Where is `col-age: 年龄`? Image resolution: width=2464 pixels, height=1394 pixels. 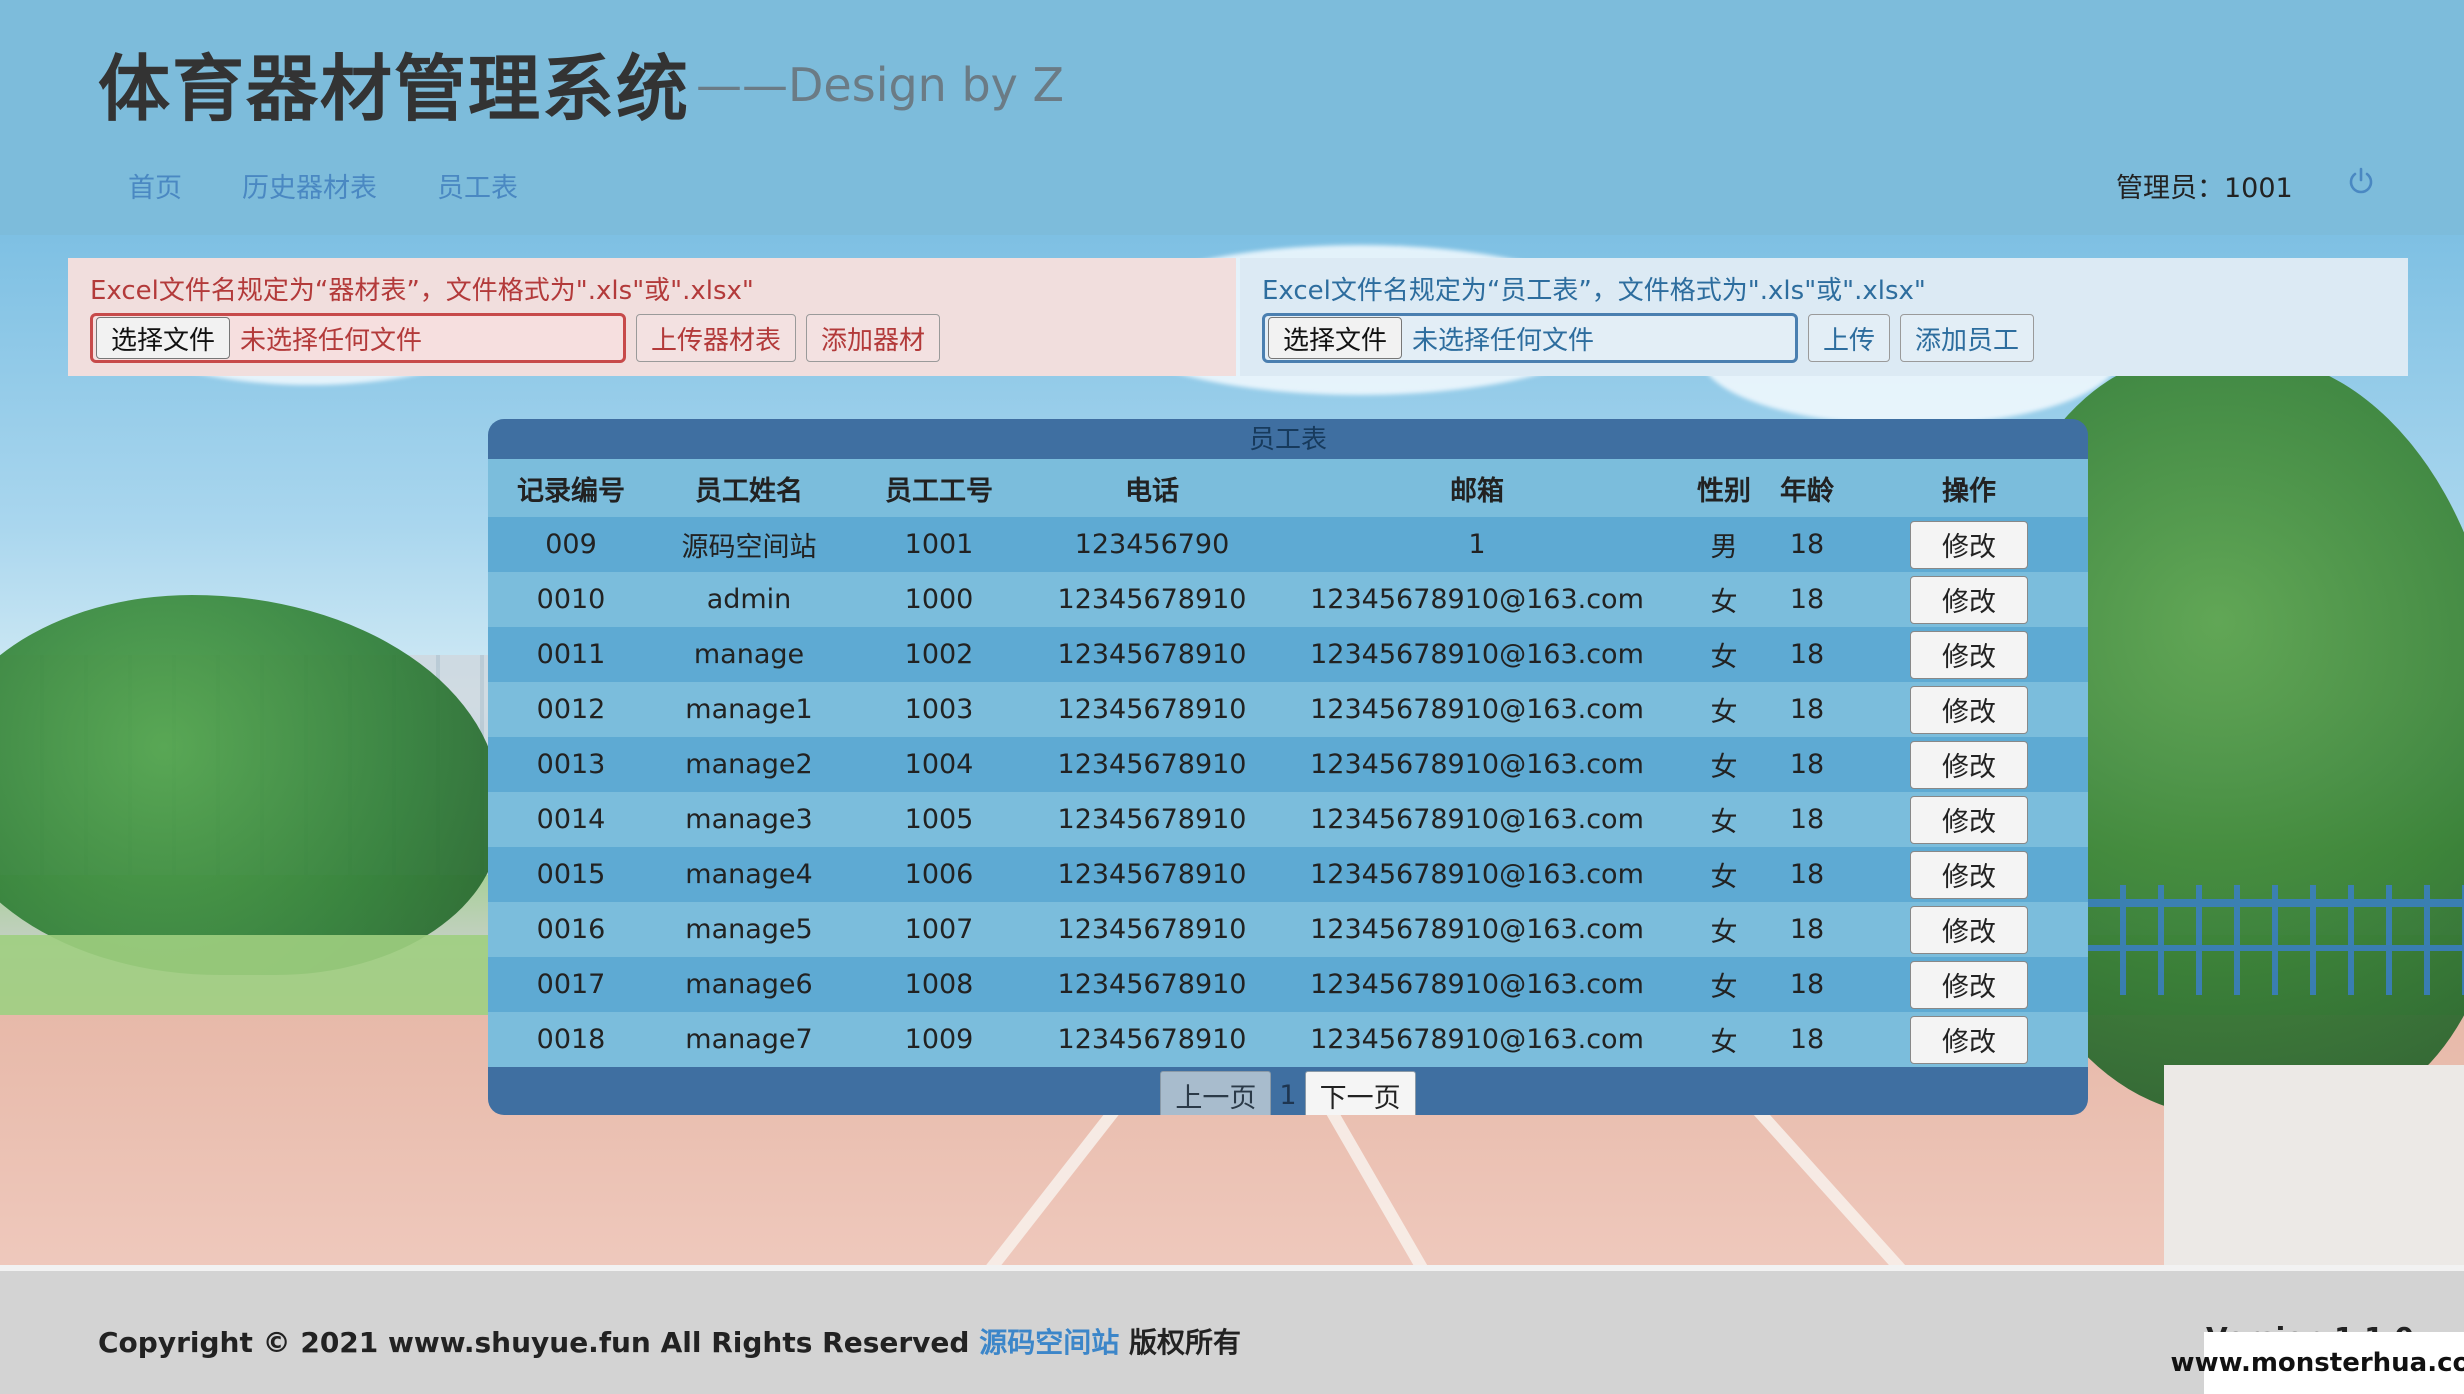
col-age: 年龄 is located at coordinates (1807, 488).